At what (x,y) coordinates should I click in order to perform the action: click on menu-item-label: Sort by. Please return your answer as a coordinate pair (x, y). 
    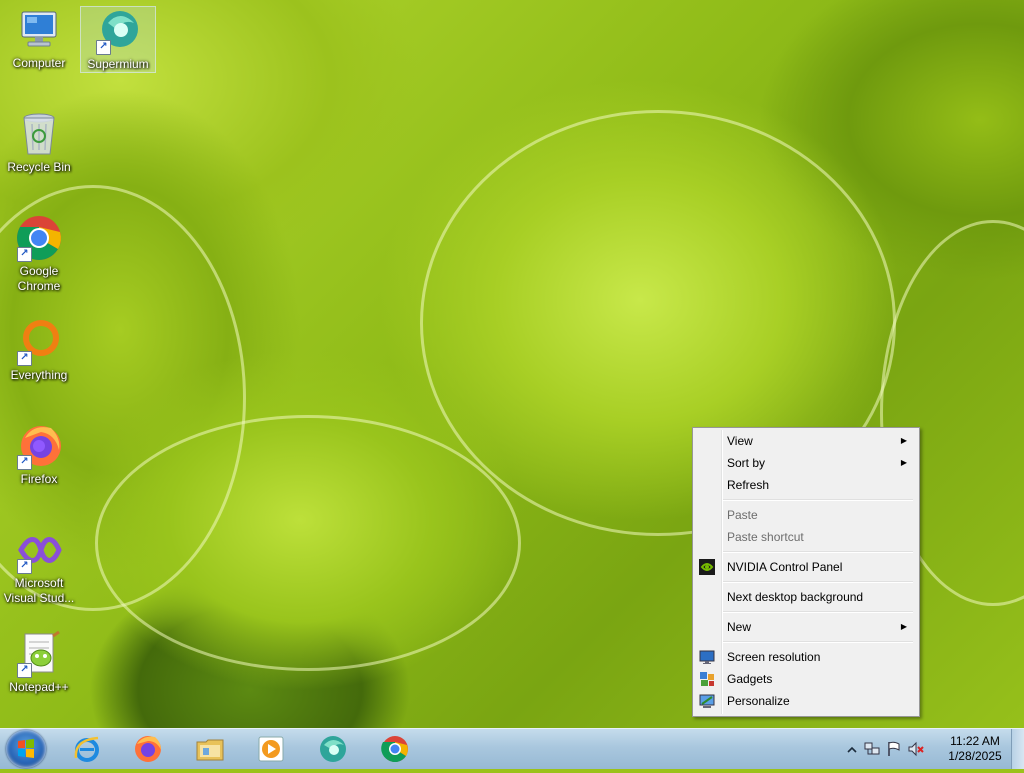
    Looking at the image, I should click on (746, 463).